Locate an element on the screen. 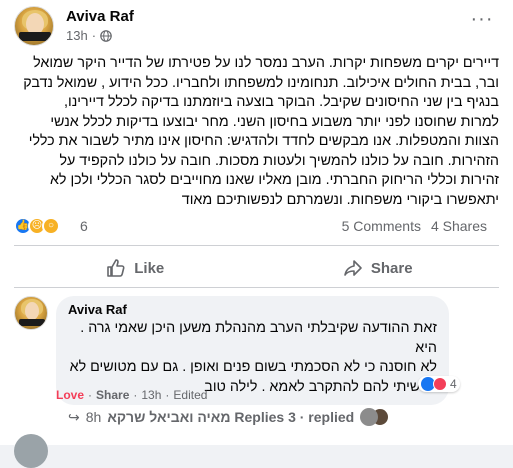 This screenshot has width=513, height=468. replier-avatars is located at coordinates (375, 417).